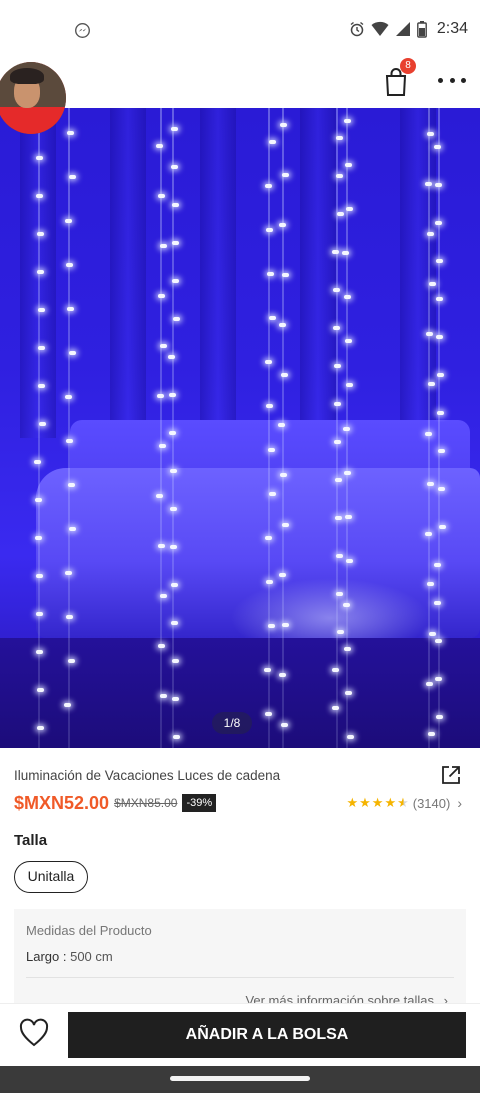 This screenshot has height=1093, width=480. Describe the element at coordinates (199, 803) in the screenshot. I see `discount-badge: -39%` at that location.